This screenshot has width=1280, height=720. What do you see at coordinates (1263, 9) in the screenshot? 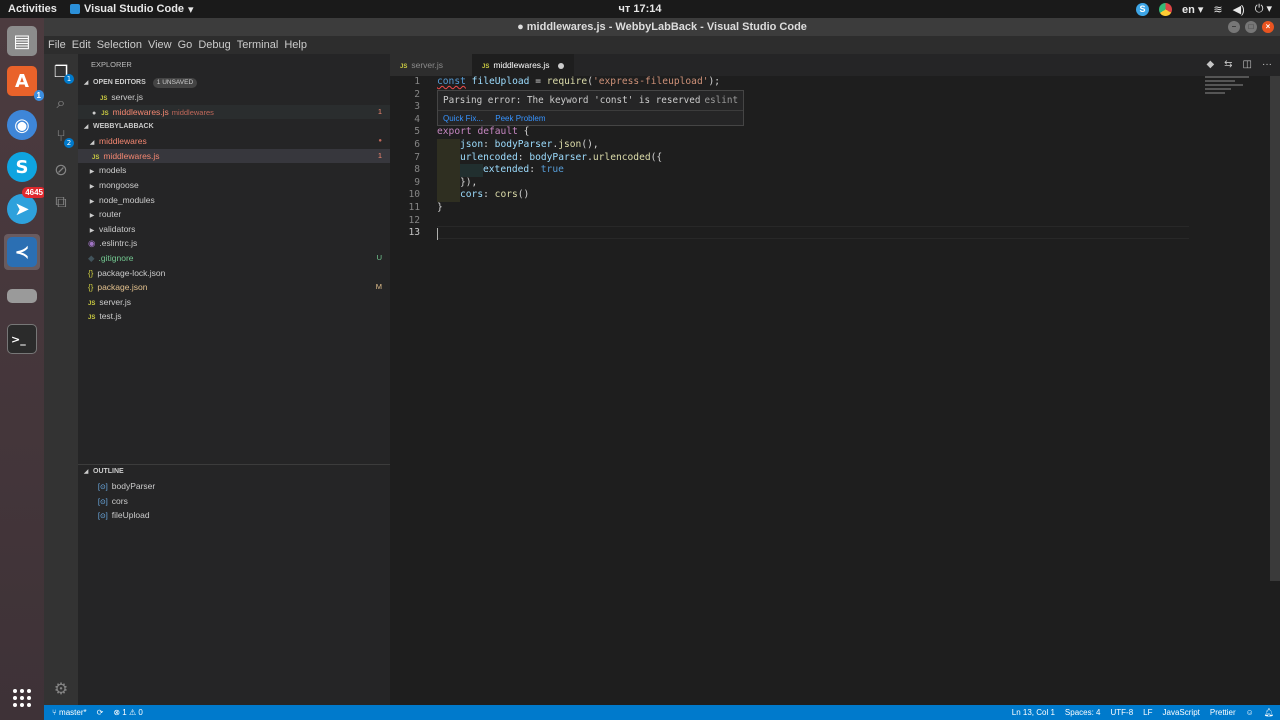
I see `power-icon: ⏻ ▾` at bounding box center [1263, 9].